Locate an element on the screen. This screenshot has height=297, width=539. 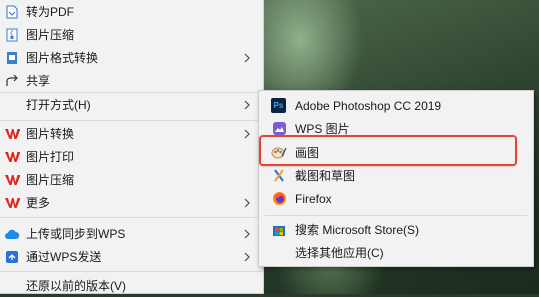
menu-item-share: 共享 is located at coordinates (131, 80).